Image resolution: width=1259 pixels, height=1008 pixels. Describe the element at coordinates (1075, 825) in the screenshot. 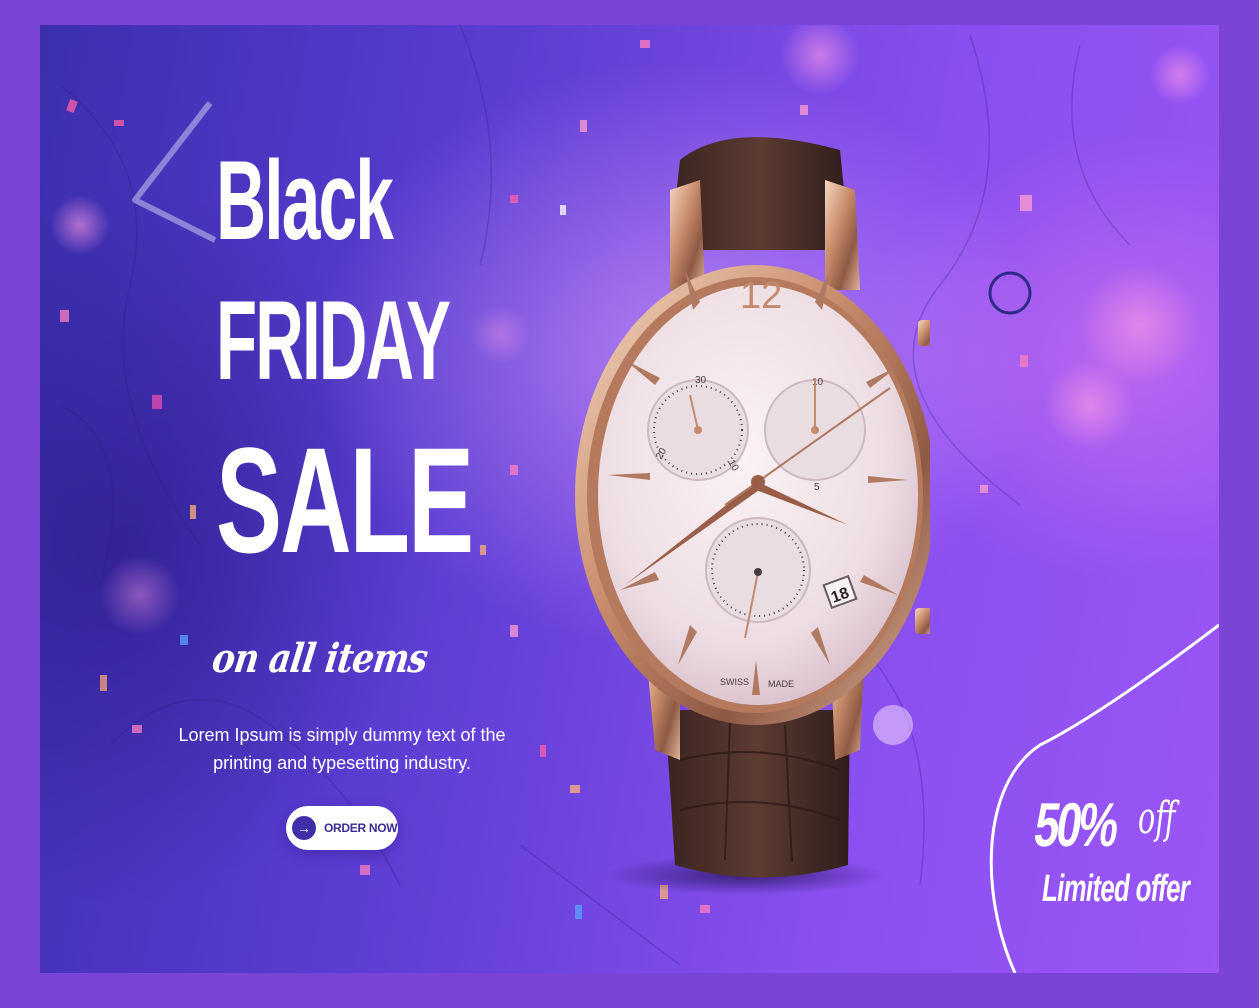

I see `offer-percent: 50%` at that location.